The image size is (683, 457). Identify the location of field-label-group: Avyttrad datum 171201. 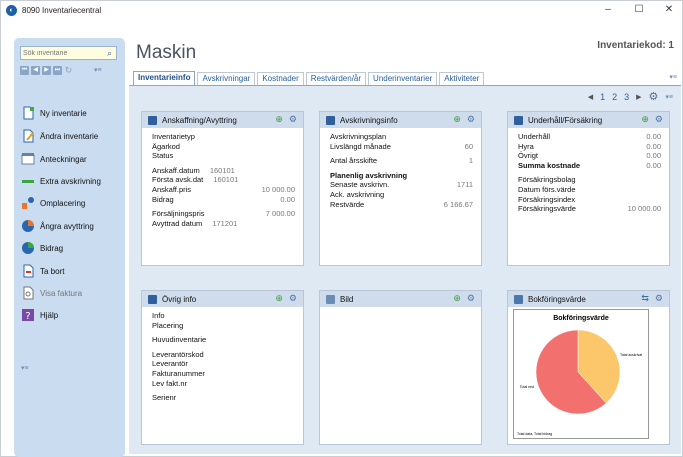
(194, 224).